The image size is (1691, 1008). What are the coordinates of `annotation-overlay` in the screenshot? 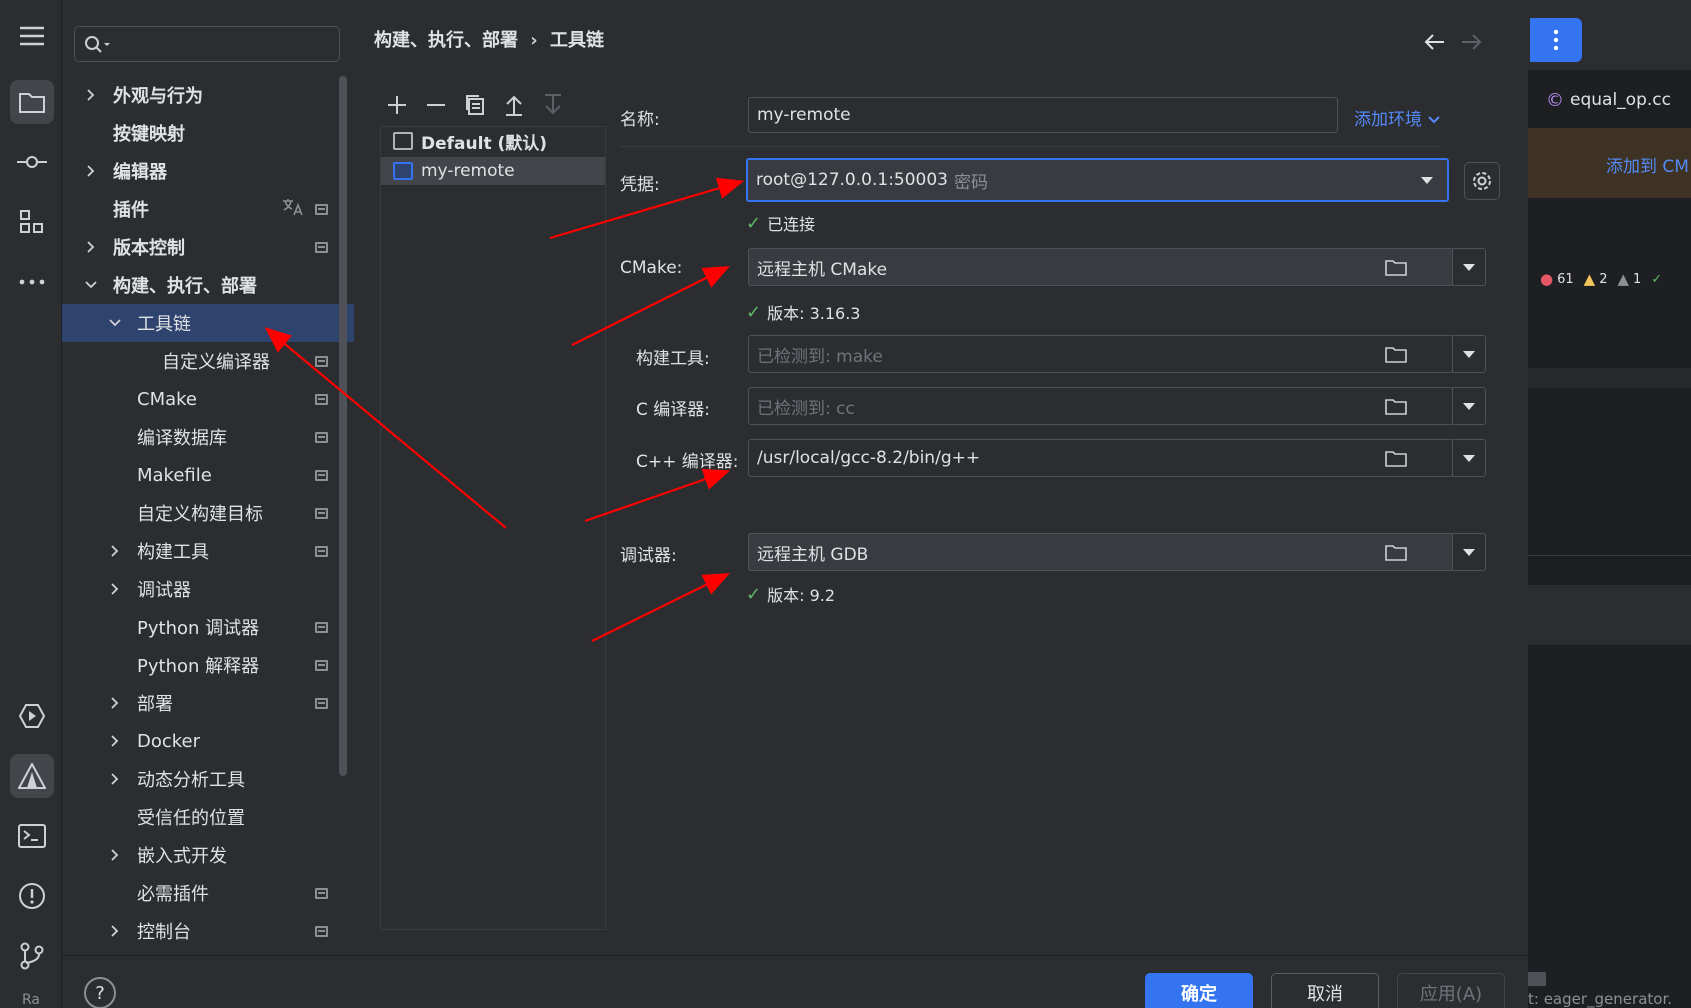 It's located at (504, 409).